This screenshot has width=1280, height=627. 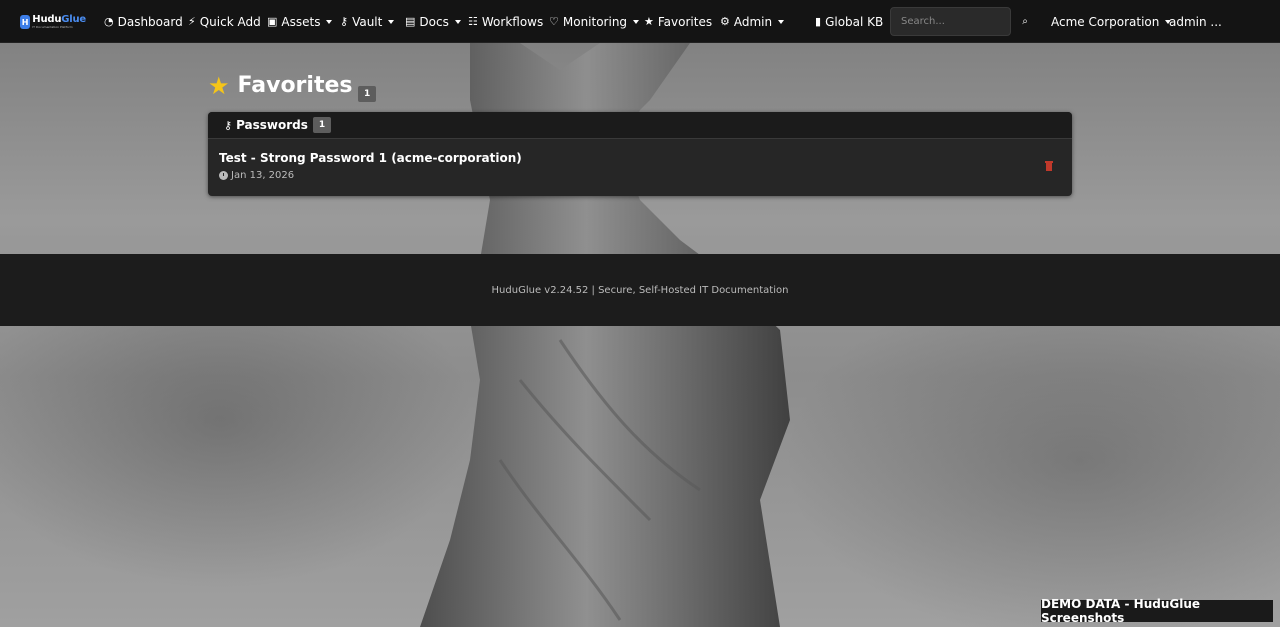 I want to click on nav-favorites: ★ Favorites, so click(x=678, y=21).